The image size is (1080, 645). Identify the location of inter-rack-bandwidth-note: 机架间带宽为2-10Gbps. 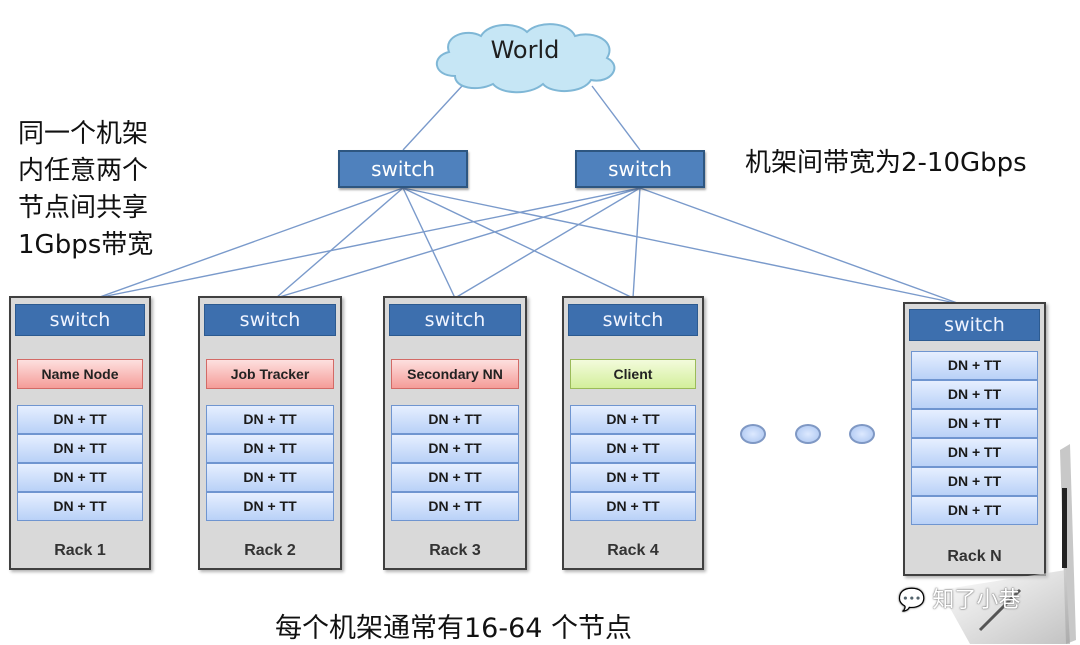
(886, 163).